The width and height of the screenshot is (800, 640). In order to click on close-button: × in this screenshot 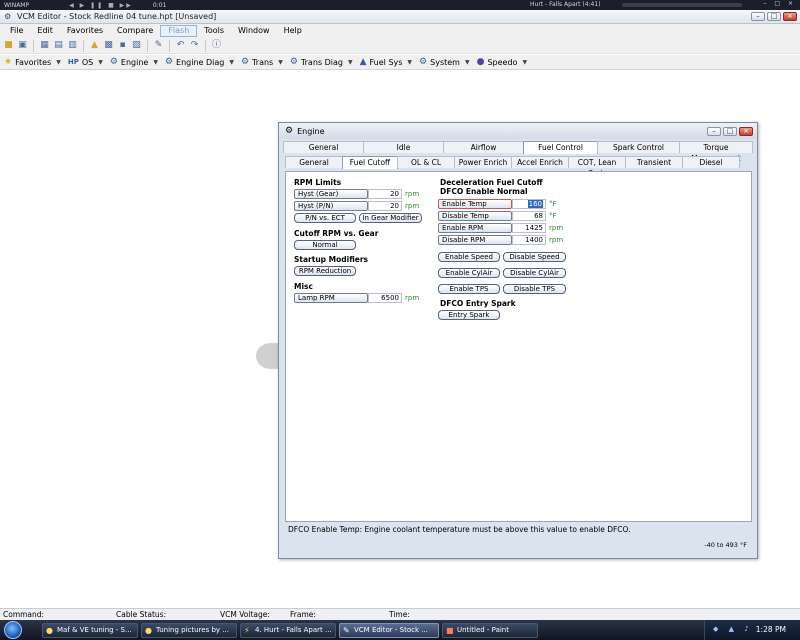, I will do `click(790, 16)`.